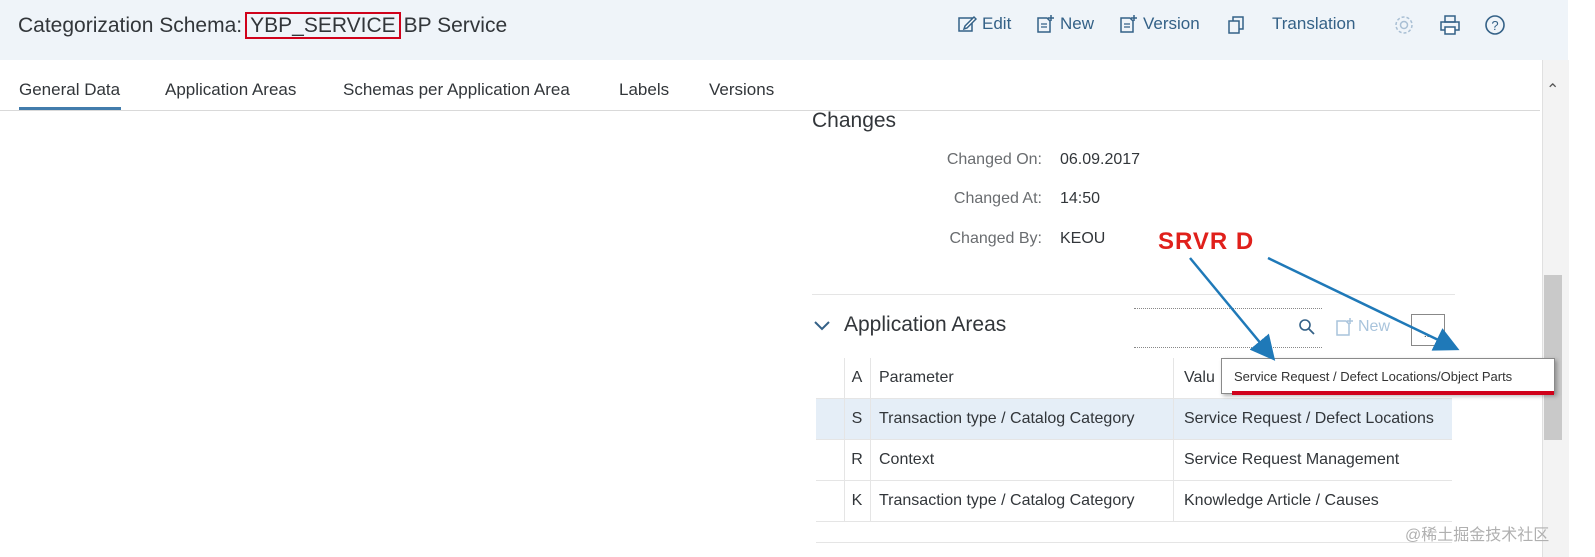 The width and height of the screenshot is (1595, 557). What do you see at coordinates (1232, 309) in the screenshot?
I see `arrow-to-tooltip` at bounding box center [1232, 309].